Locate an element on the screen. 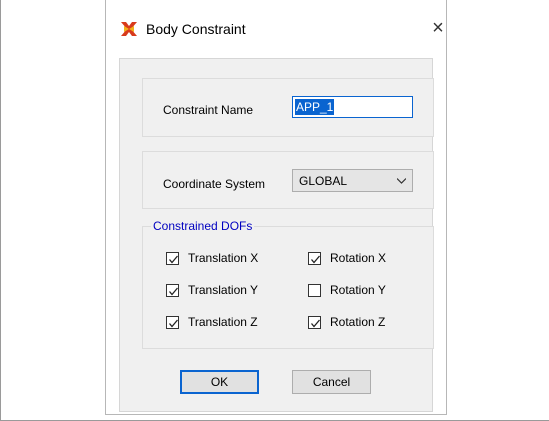  constraint-name-group: Constraint Name APP_1 is located at coordinates (288, 107).